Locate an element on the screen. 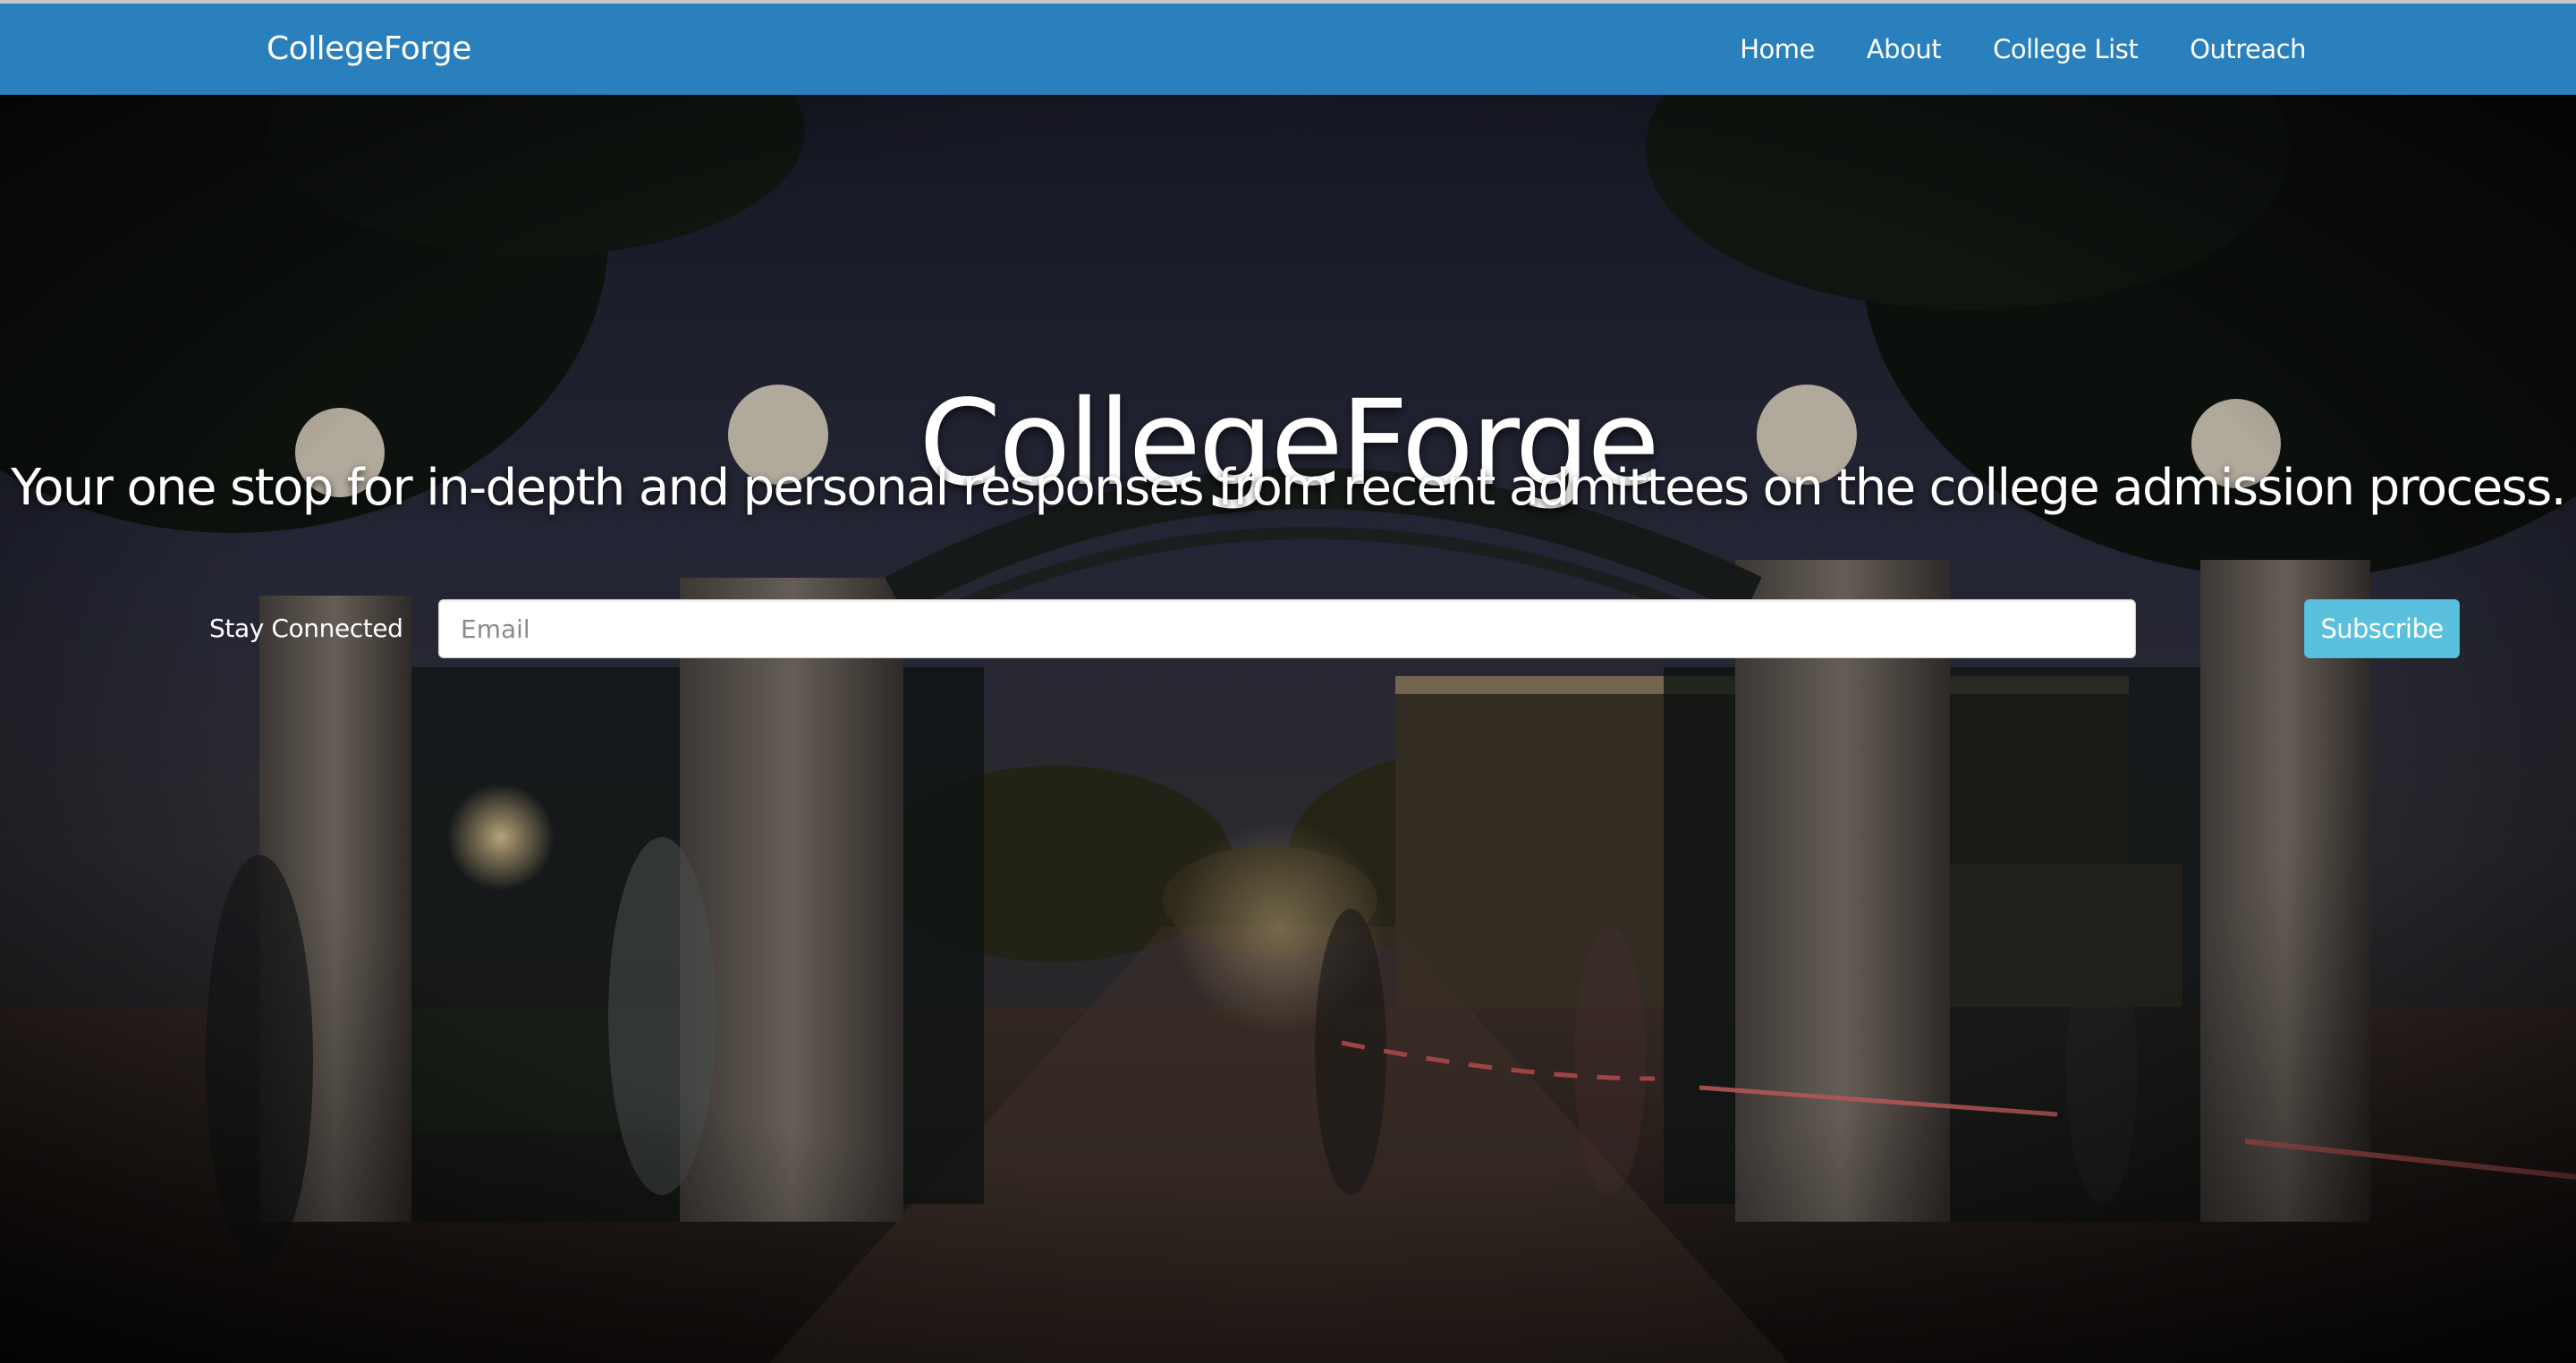 Image resolution: width=2576 pixels, height=1363 pixels. navbar-brand: CollegeForge is located at coordinates (369, 49).